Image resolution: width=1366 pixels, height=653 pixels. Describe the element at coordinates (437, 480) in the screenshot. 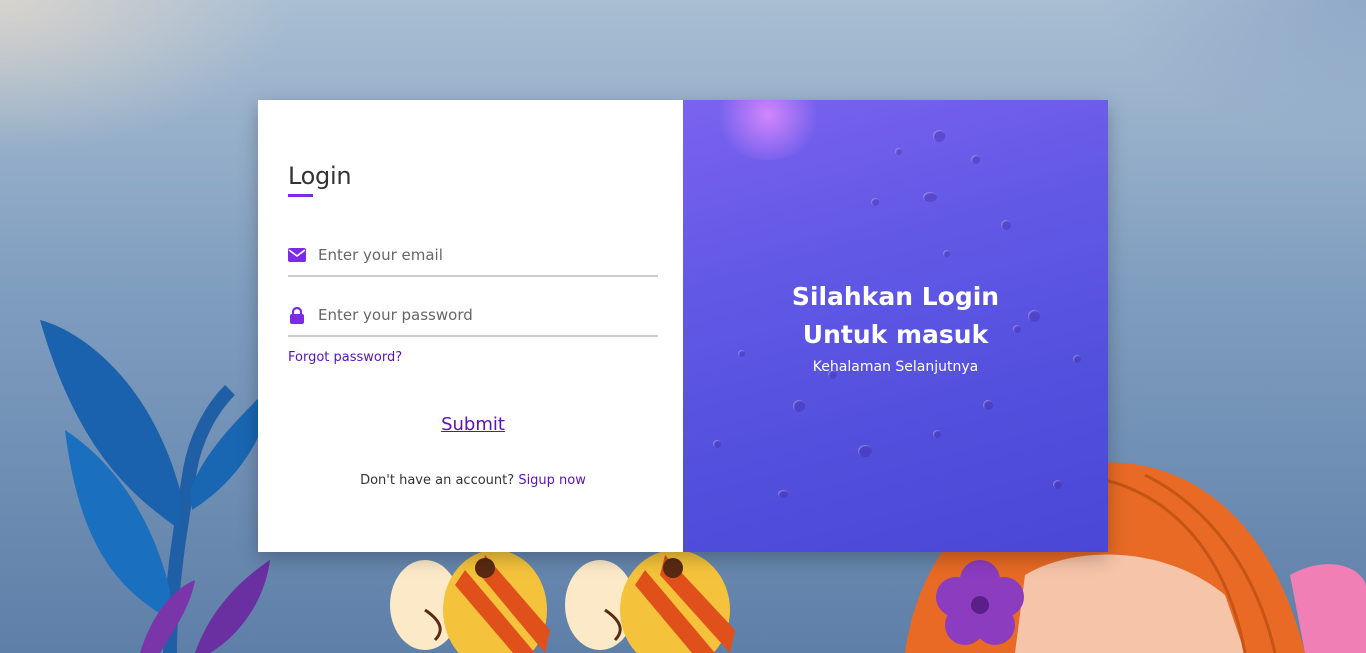

I see `signup-prompt-text: Don't have an account?` at that location.